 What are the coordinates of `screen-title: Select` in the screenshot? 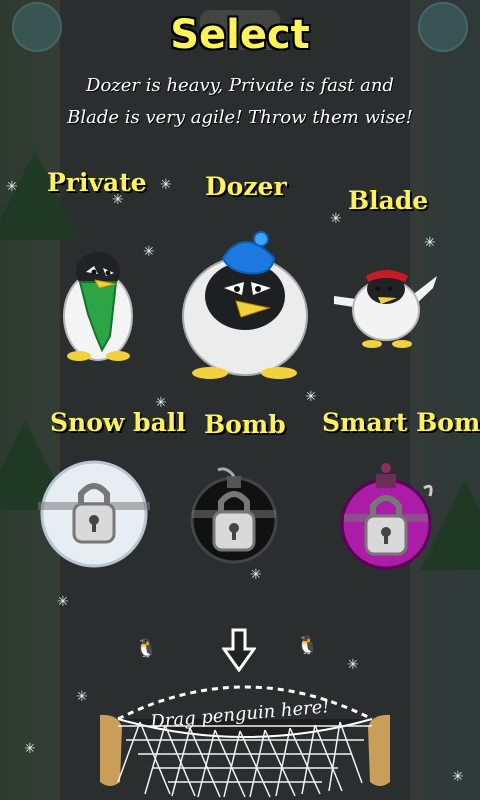 It's located at (240, 35).